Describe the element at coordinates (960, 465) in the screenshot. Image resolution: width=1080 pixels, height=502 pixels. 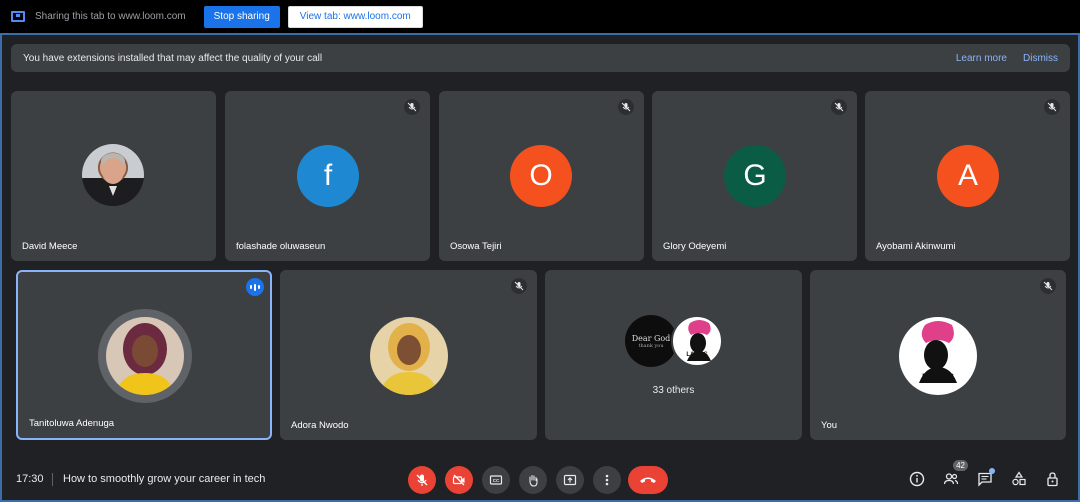
I see `people-count-badge: 42` at that location.